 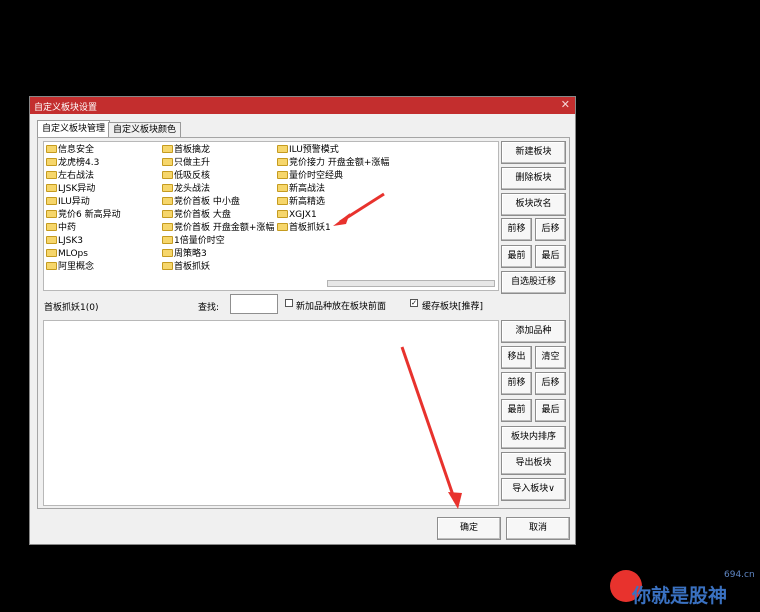 I want to click on watermark-domain: 694.cn, so click(x=739, y=575).